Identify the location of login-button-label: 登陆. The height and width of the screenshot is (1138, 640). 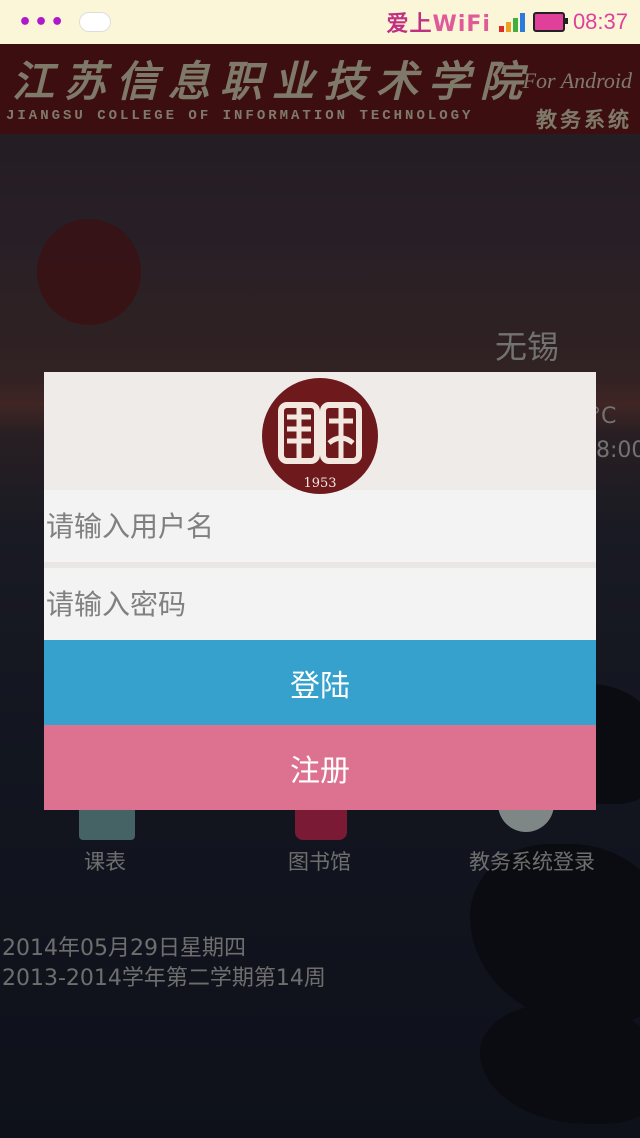
(320, 686).